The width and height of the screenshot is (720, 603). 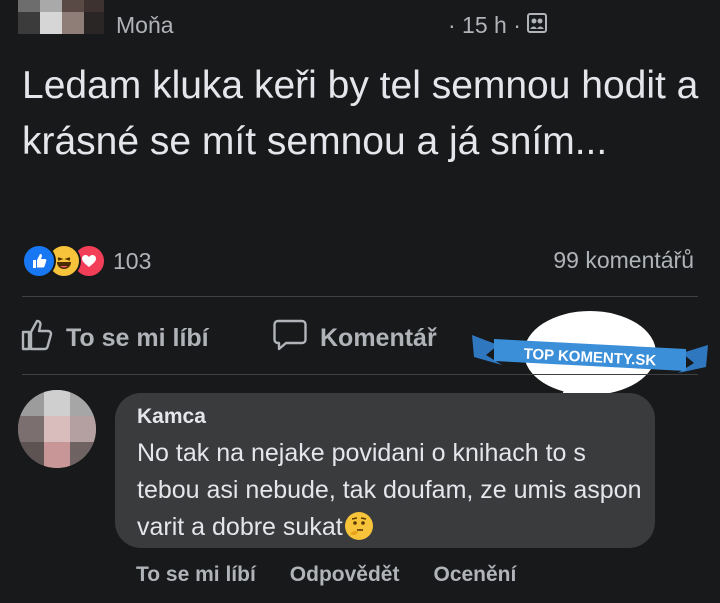 I want to click on post-timestamp: · 15 h ·, so click(x=497, y=25).